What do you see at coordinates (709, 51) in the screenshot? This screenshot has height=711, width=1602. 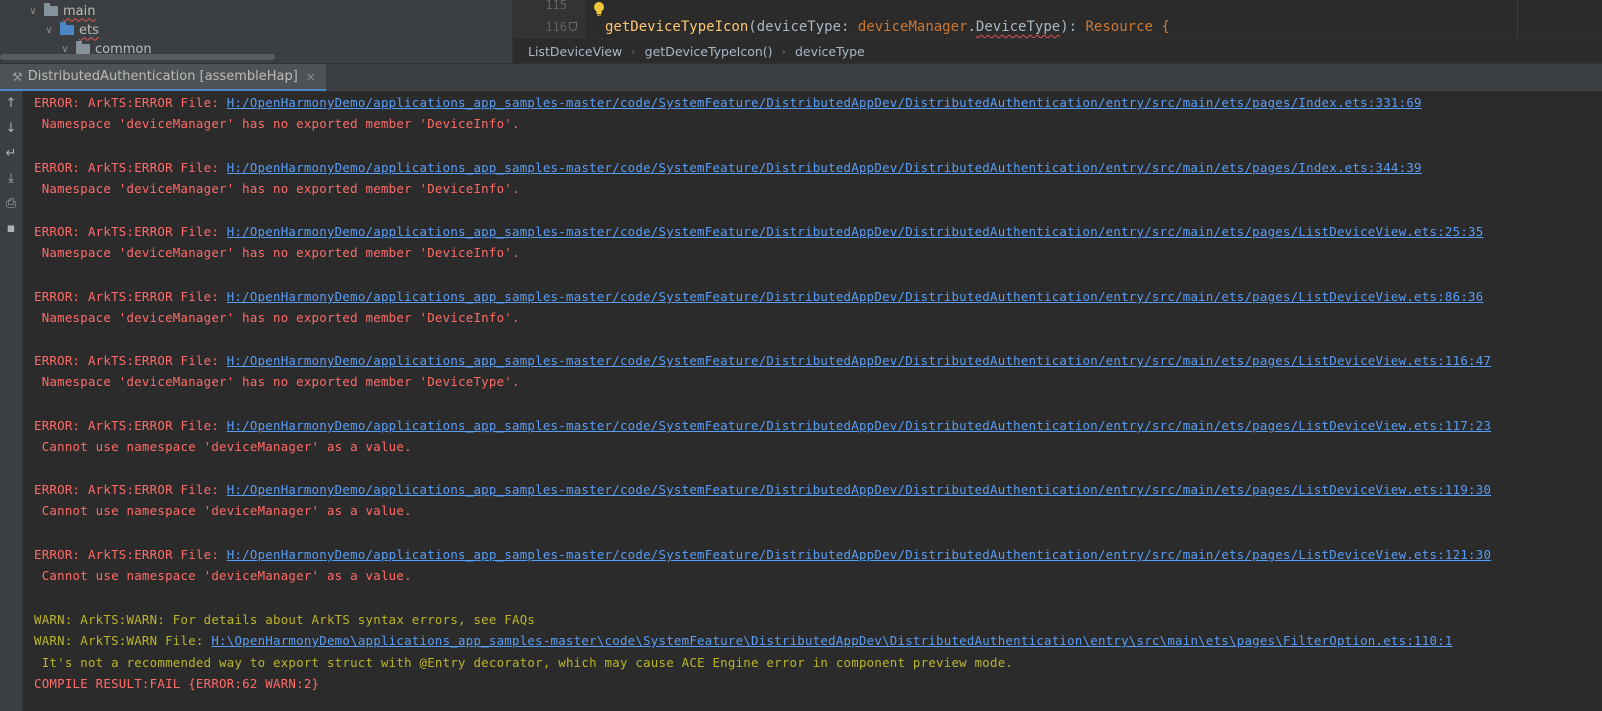 I see `breadcrumb-item: getDeviceTypeIcon()` at bounding box center [709, 51].